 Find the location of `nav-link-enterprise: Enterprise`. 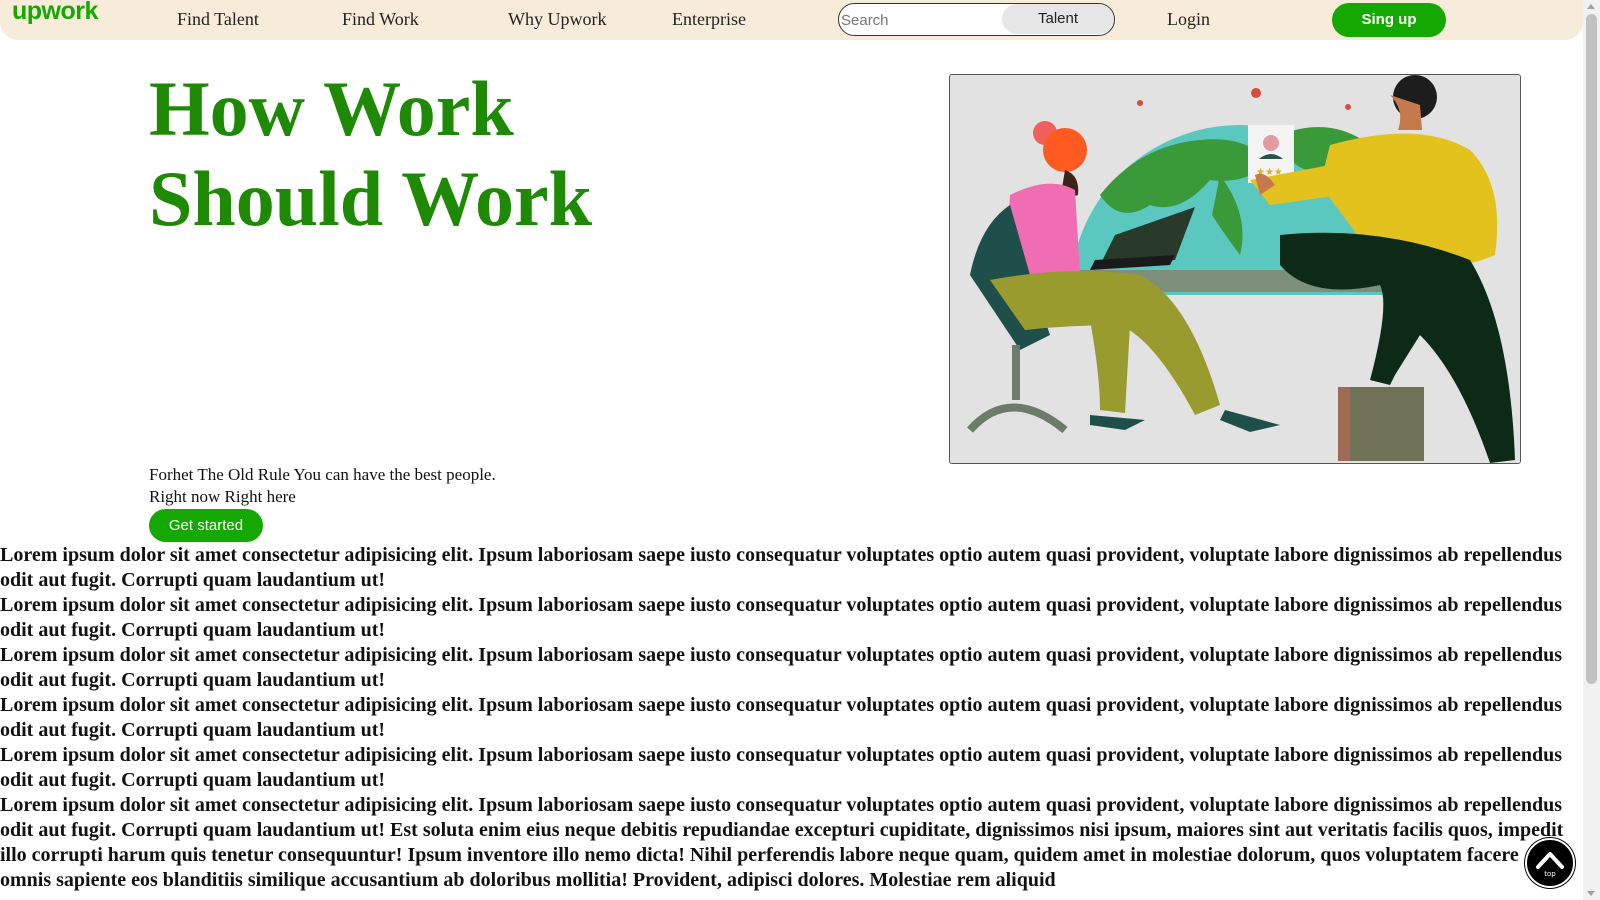

nav-link-enterprise: Enterprise is located at coordinates (709, 19).